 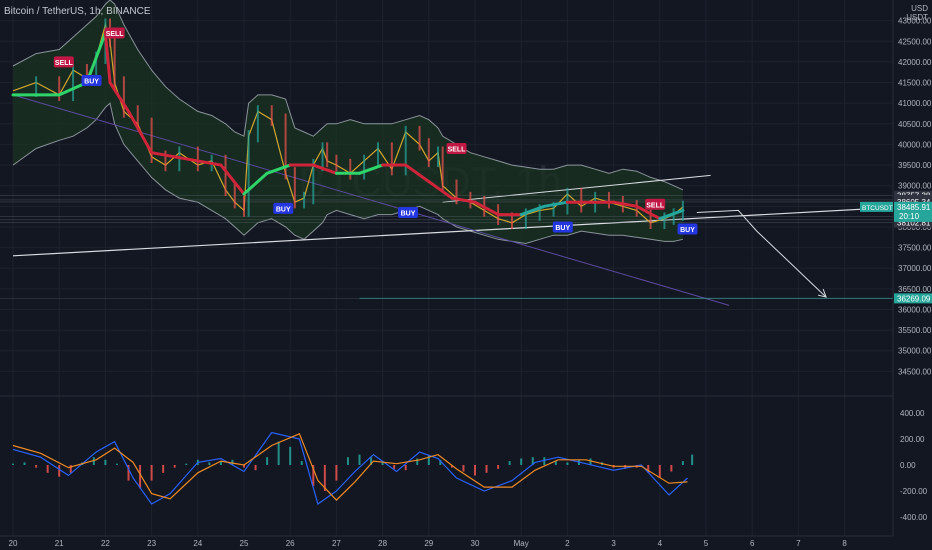 What do you see at coordinates (77, 11) in the screenshot?
I see `chart-title: Bitcoin / TetherUS, 1h, BINANCE` at bounding box center [77, 11].